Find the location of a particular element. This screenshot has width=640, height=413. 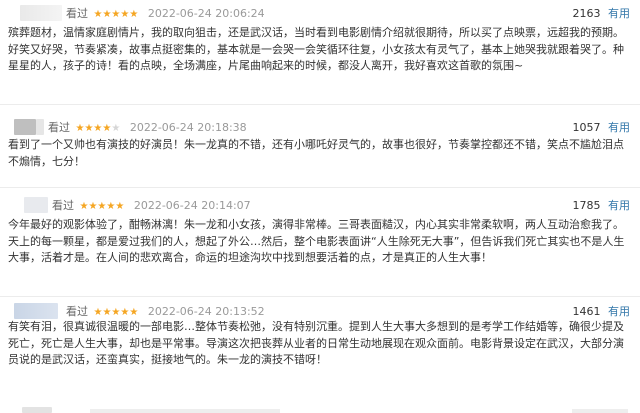

review-header: 看过 ★★★★★ 2022-06-24 20:06:24 2163 有用 is located at coordinates (320, 14).